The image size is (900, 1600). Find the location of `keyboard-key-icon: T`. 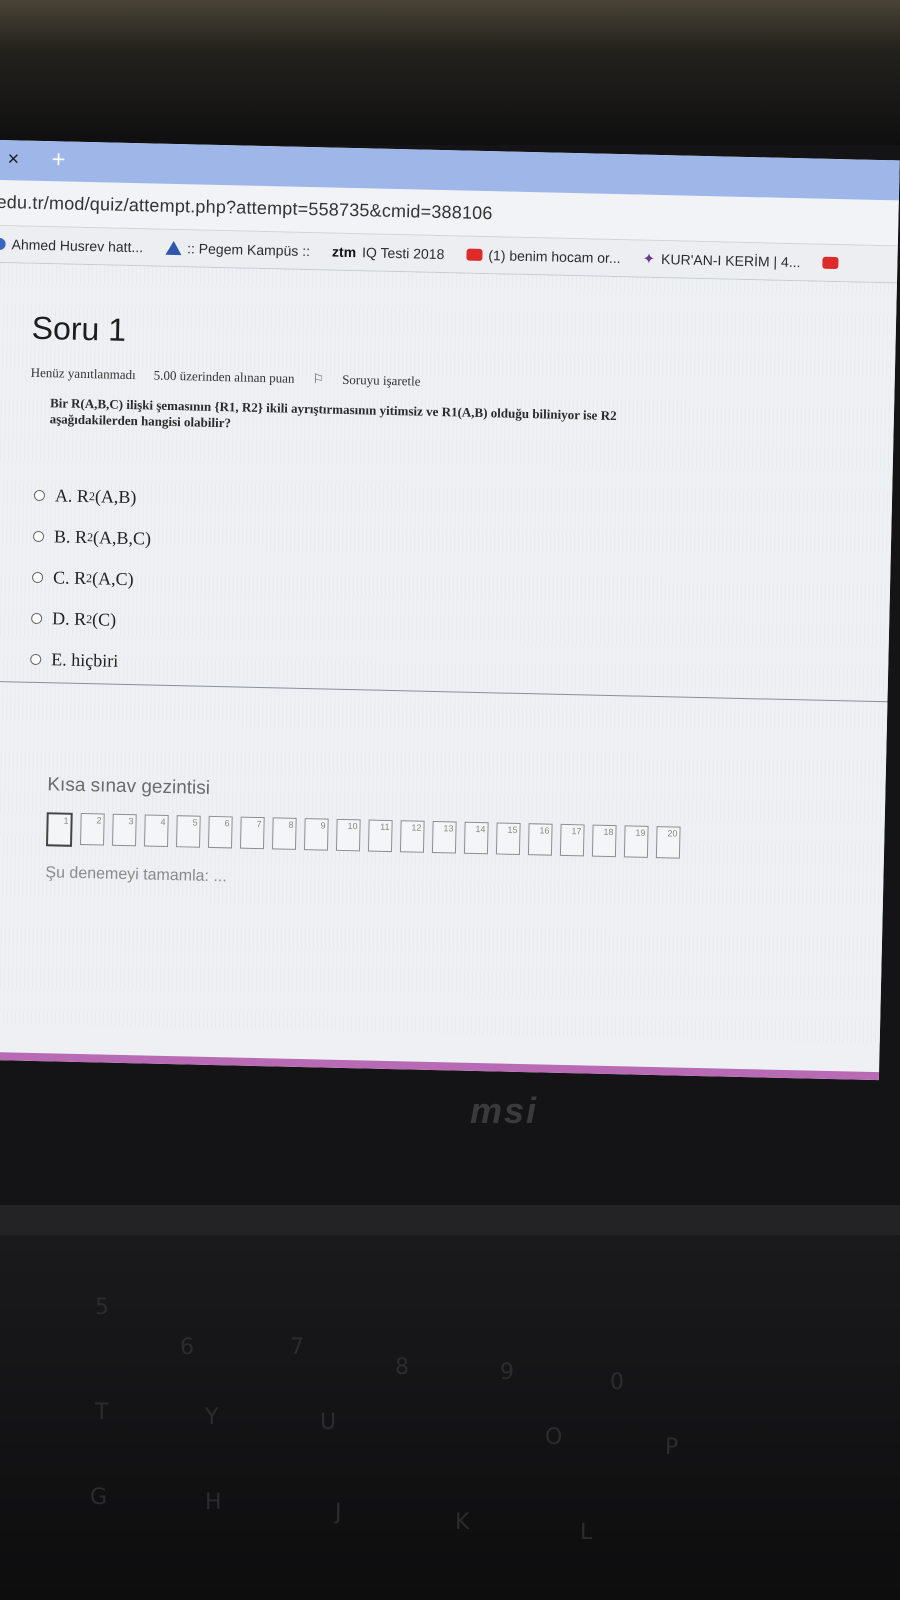

keyboard-key-icon: T is located at coordinates (102, 1412).